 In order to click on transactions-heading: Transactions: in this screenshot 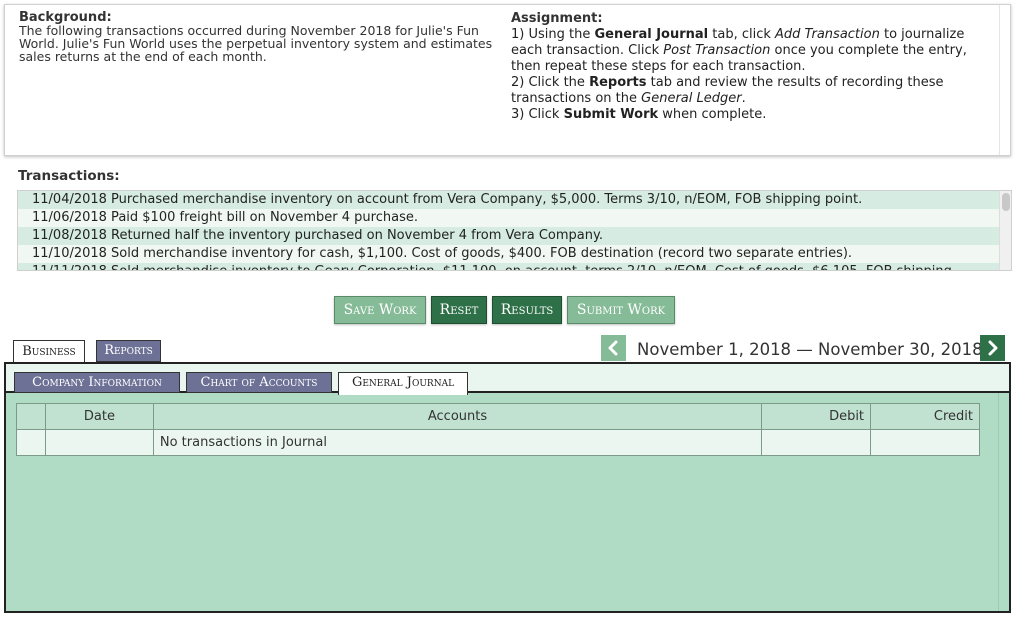, I will do `click(69, 176)`.